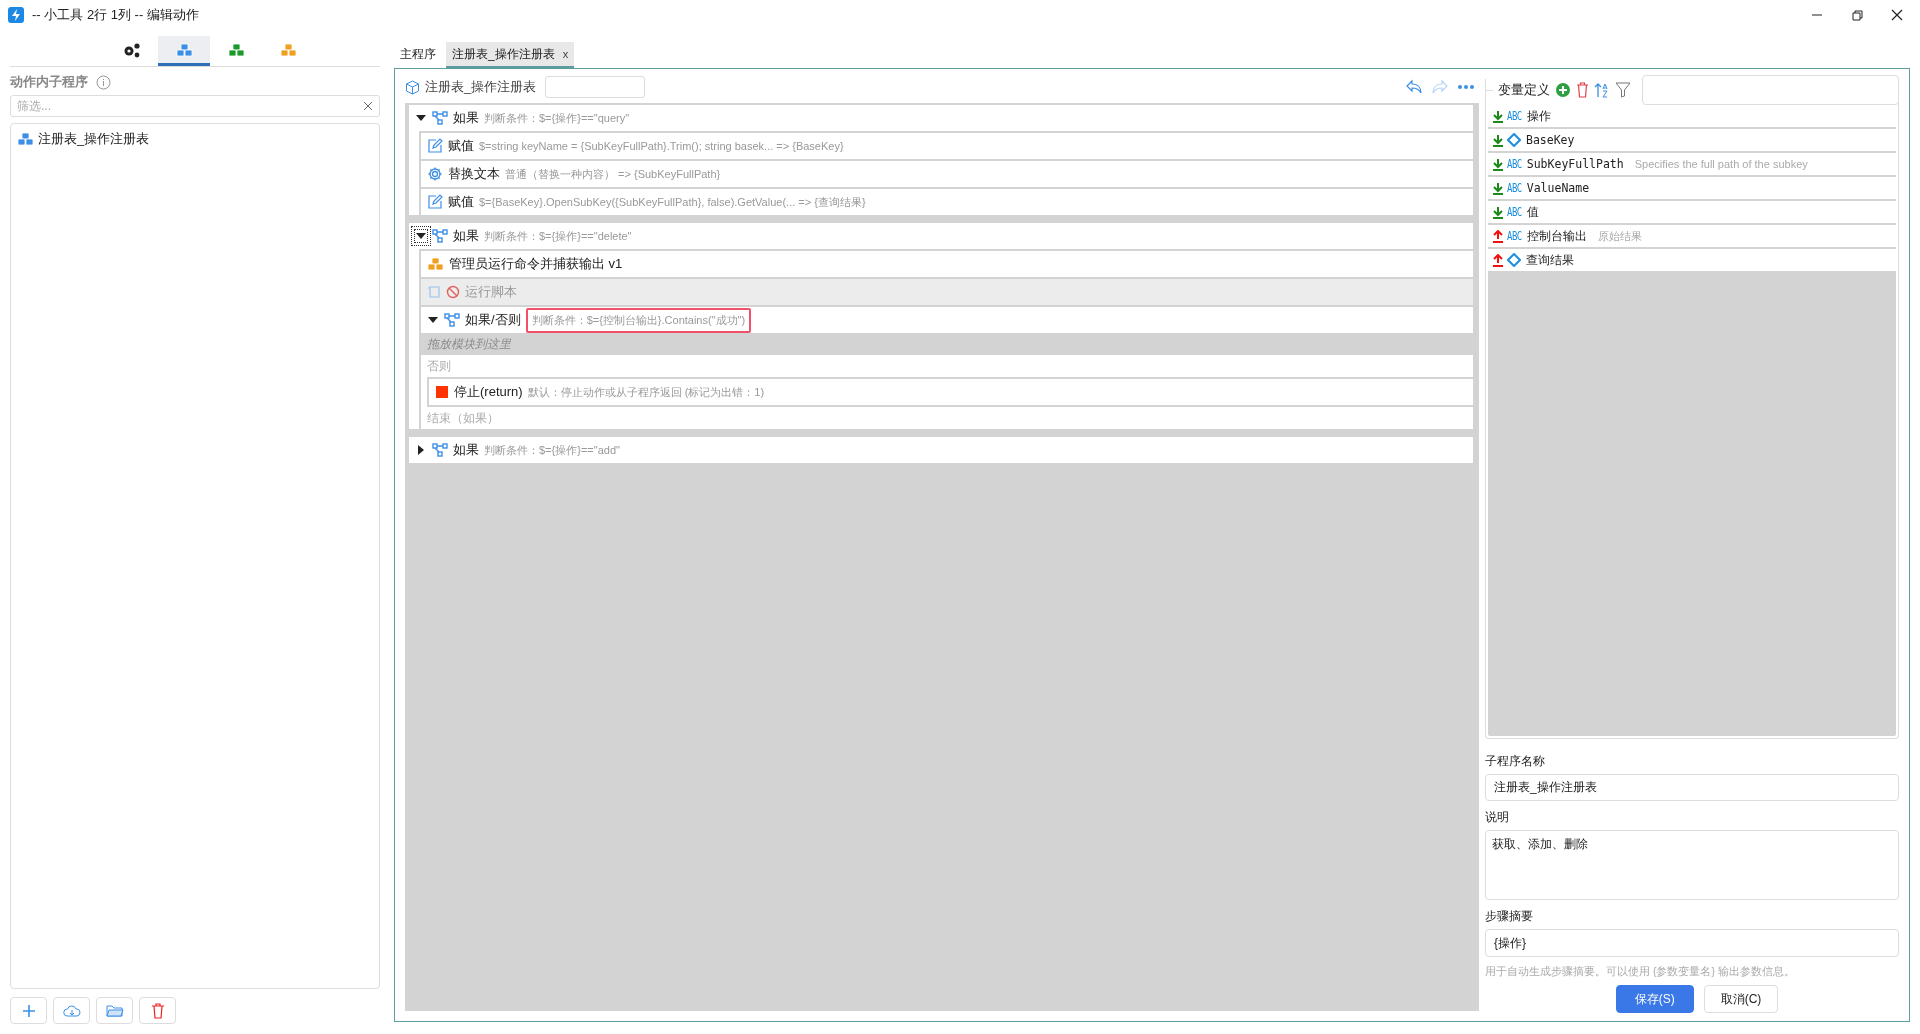 The width and height of the screenshot is (1920, 1034). What do you see at coordinates (488, 392) in the screenshot?
I see `step-label: 停止(return)` at bounding box center [488, 392].